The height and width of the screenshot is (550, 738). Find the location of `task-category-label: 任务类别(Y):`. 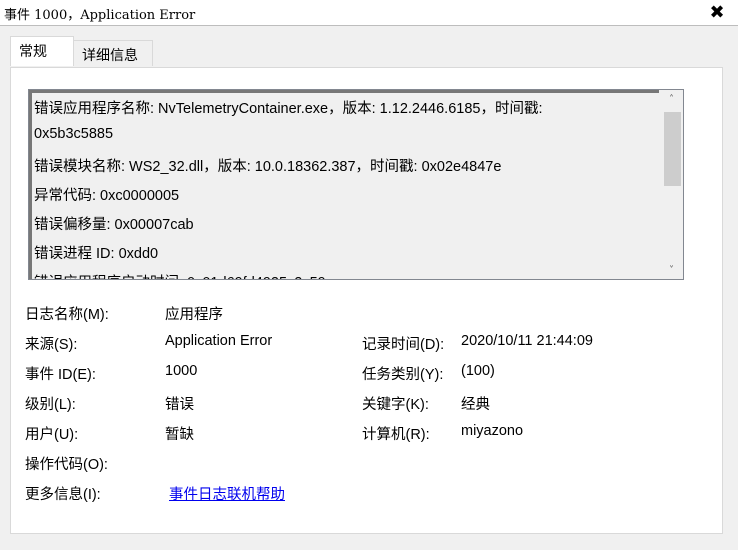

task-category-label: 任务类别(Y): is located at coordinates (403, 375).